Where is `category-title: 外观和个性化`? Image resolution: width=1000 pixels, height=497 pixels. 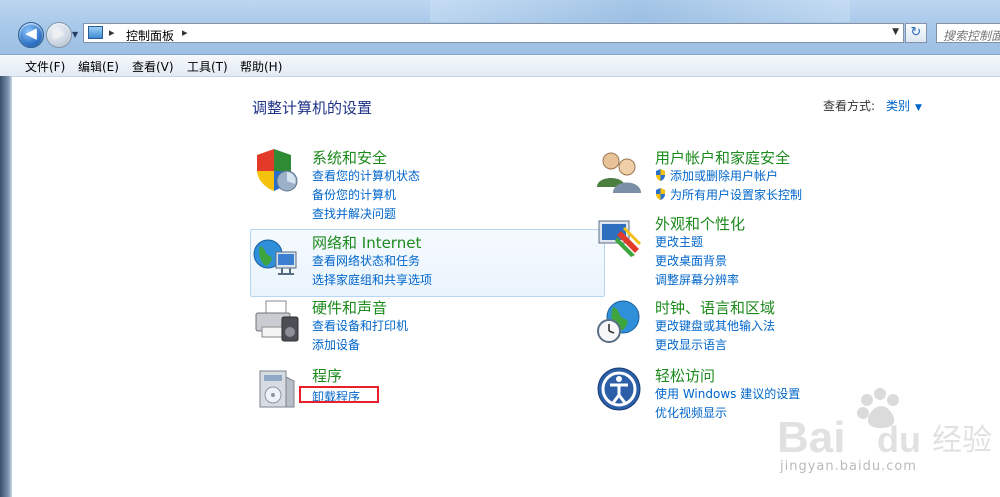 category-title: 外观和个性化 is located at coordinates (700, 223).